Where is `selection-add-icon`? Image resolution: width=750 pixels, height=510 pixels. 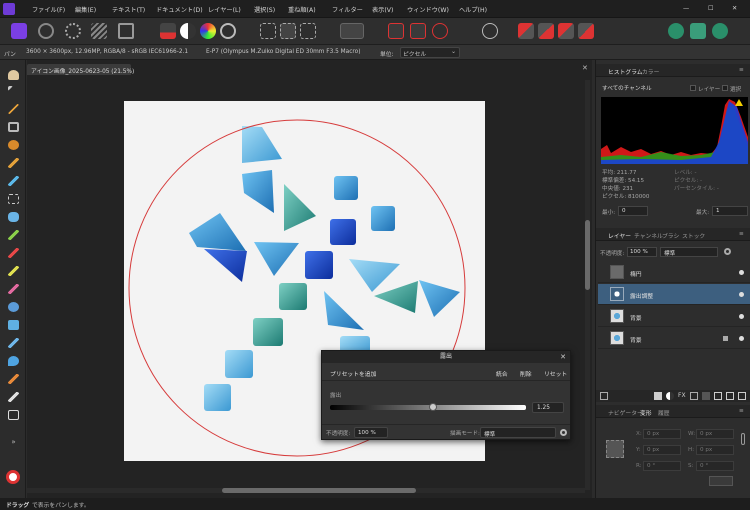
selection-add-icon is located at coordinates (288, 31).